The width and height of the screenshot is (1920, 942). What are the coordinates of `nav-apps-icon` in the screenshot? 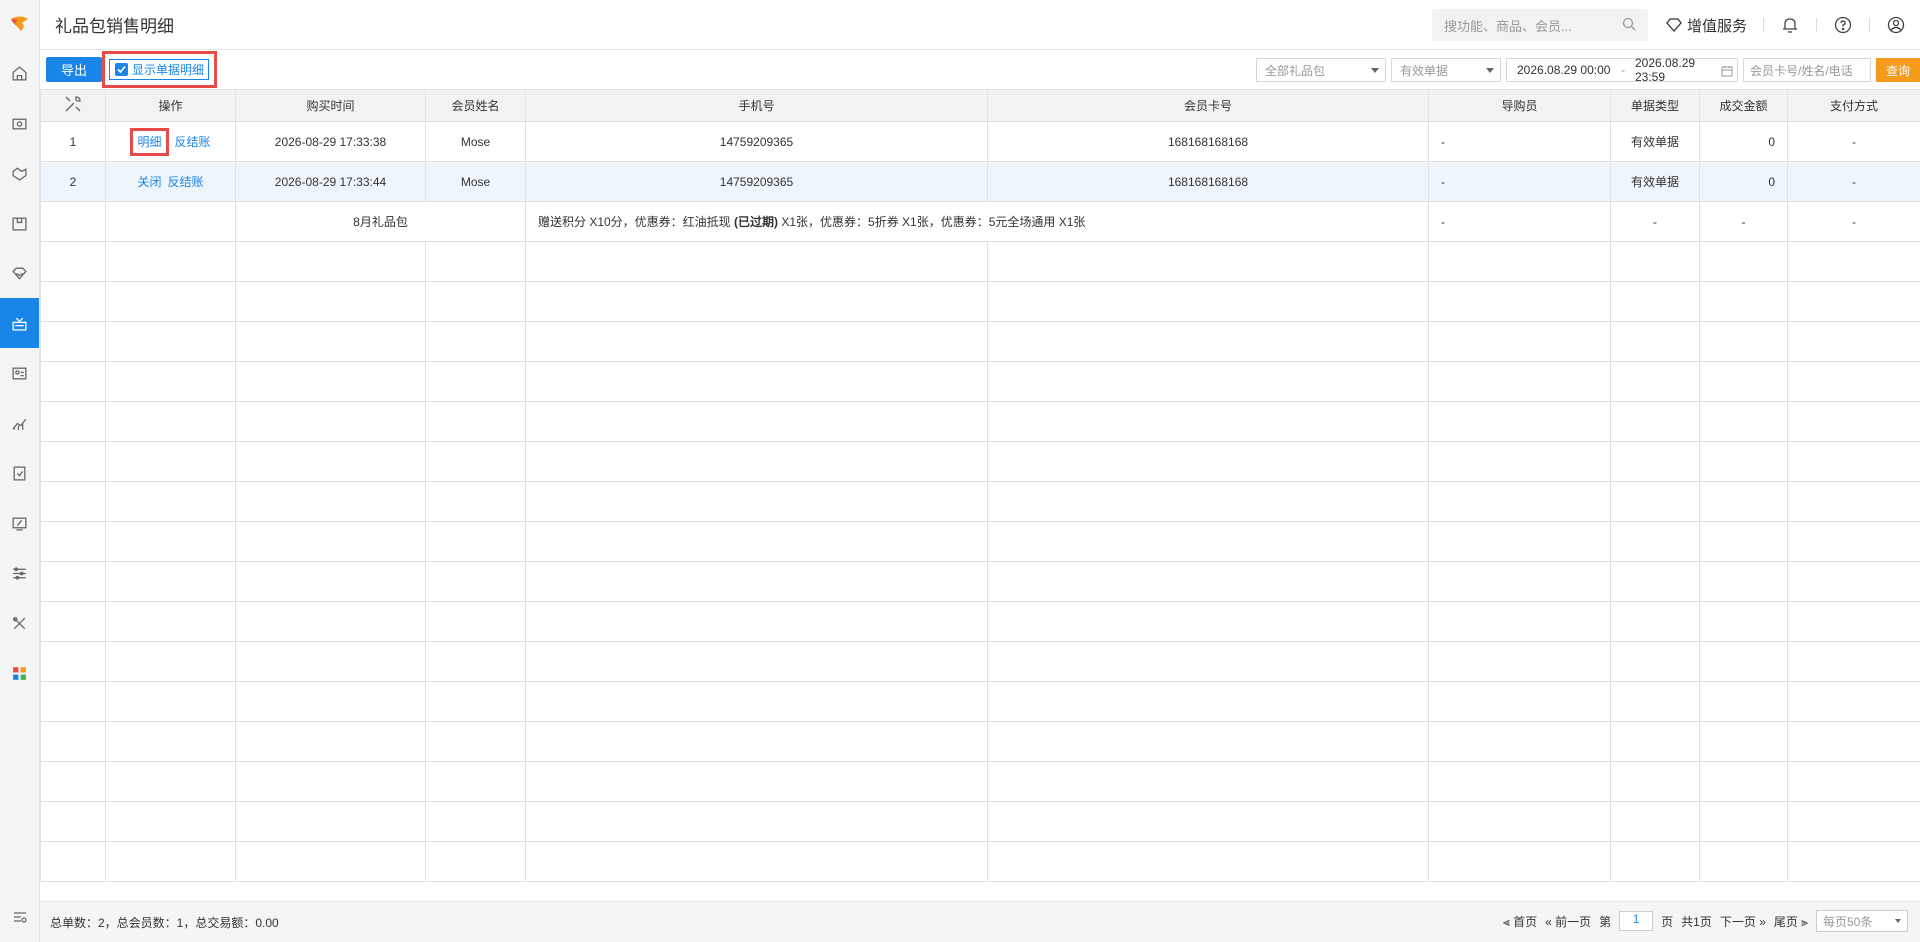 It's located at (19, 673).